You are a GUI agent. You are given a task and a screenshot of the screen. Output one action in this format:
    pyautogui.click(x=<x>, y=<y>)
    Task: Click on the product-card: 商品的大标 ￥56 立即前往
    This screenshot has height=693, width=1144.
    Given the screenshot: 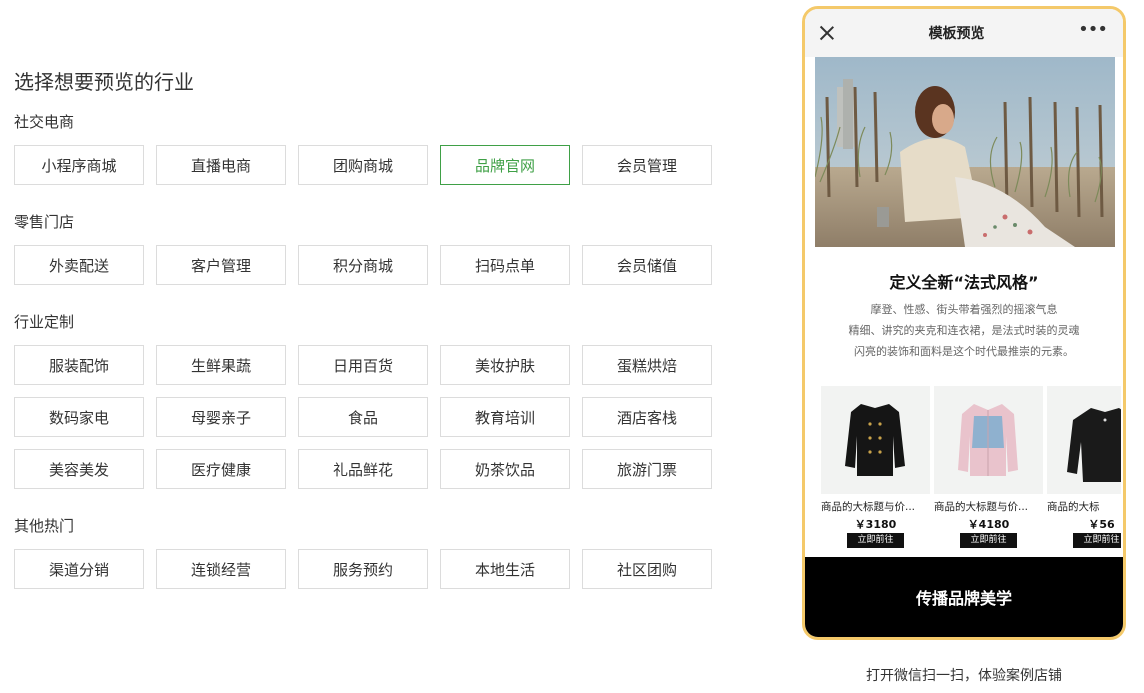 What is the action you would take?
    pyautogui.click(x=1084, y=467)
    